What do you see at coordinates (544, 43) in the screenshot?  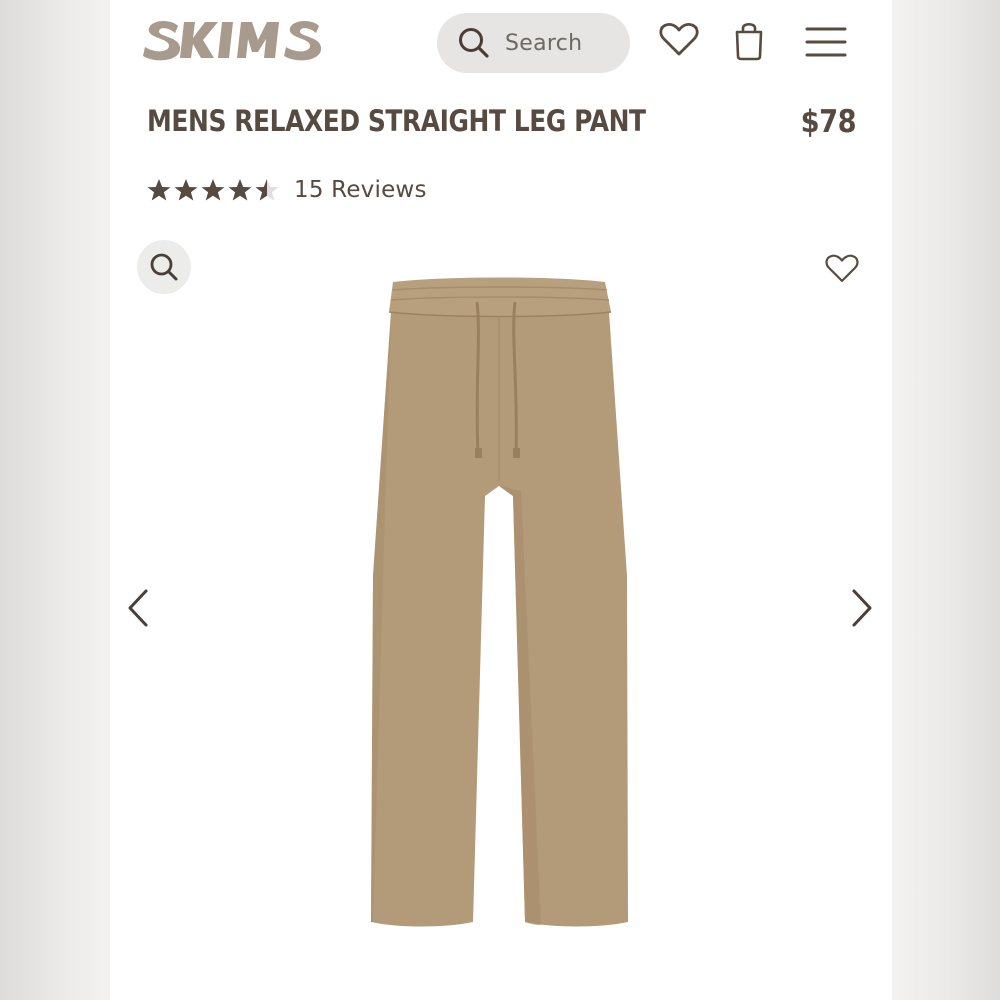 I see `search-placeholder: Search` at bounding box center [544, 43].